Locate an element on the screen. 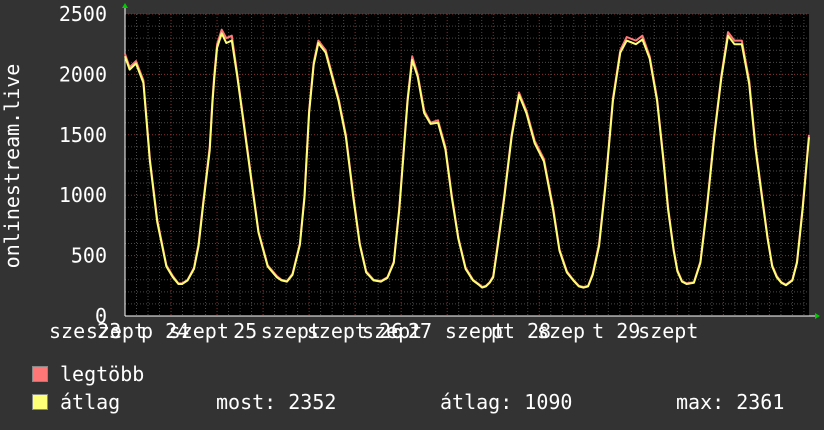 The image size is (824, 430). x-tick-label: 25 is located at coordinates (245, 331).